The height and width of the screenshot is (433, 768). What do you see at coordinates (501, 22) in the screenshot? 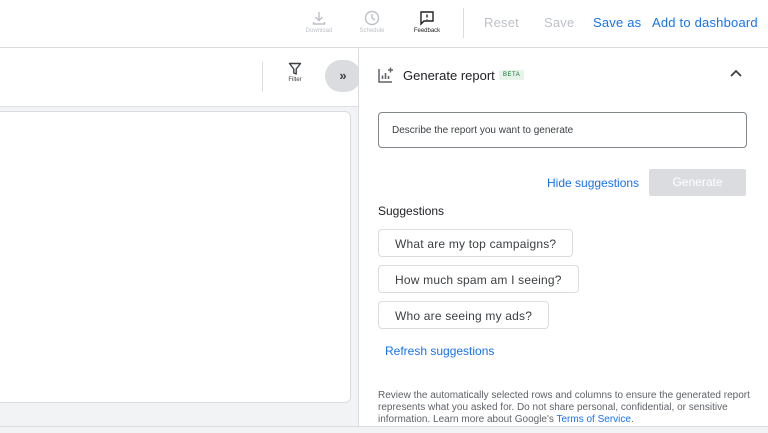
I see `reset-button: Reset` at bounding box center [501, 22].